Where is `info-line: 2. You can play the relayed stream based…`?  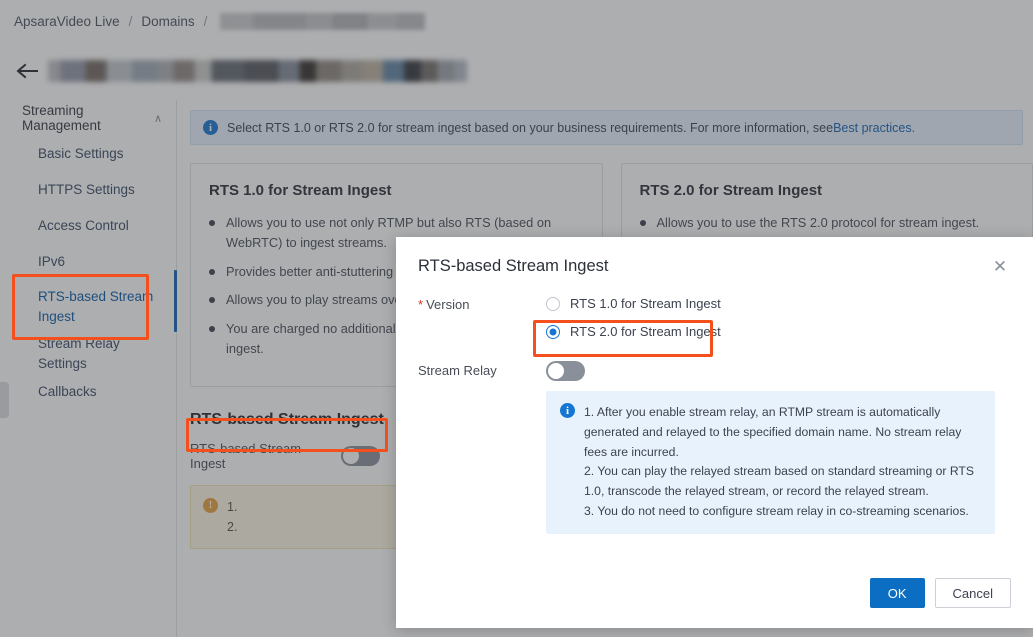
info-line: 2. You can play the relayed stream based… is located at coordinates (779, 481).